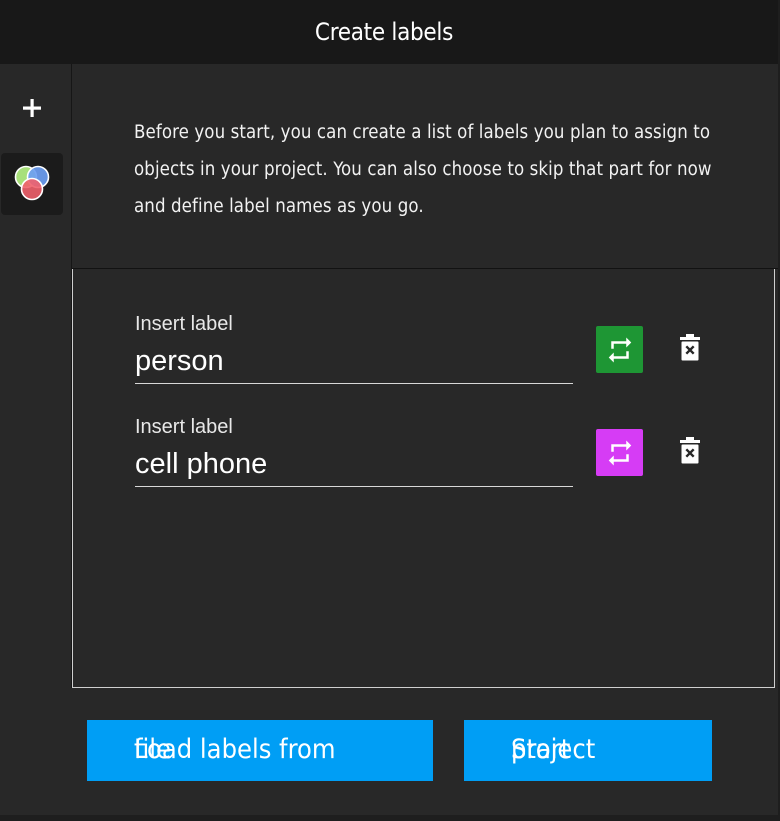 Image resolution: width=780 pixels, height=821 pixels. Describe the element at coordinates (235, 749) in the screenshot. I see `load-button-text-b: Load labels from` at that location.